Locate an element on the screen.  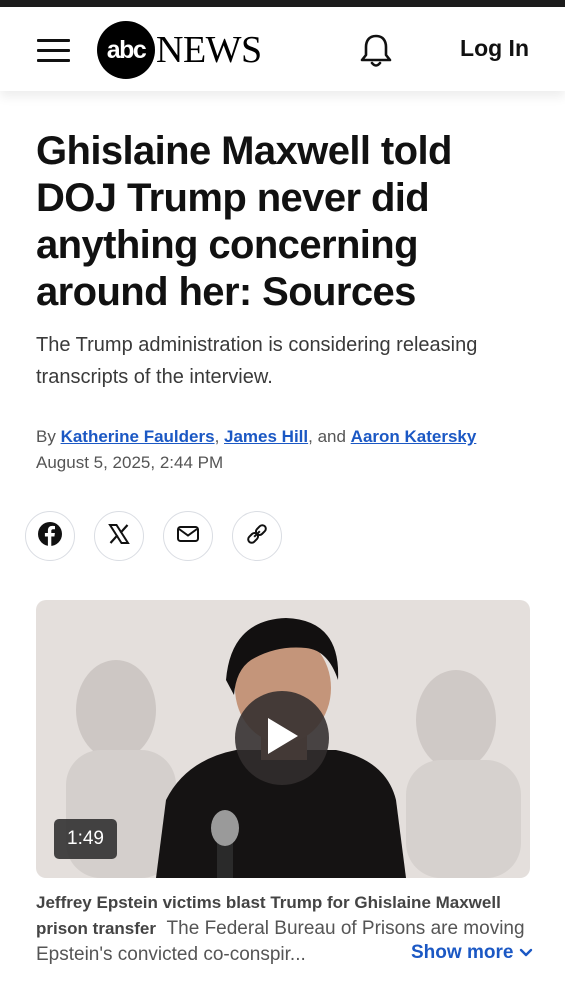
login-button: Log In is located at coordinates (494, 48).